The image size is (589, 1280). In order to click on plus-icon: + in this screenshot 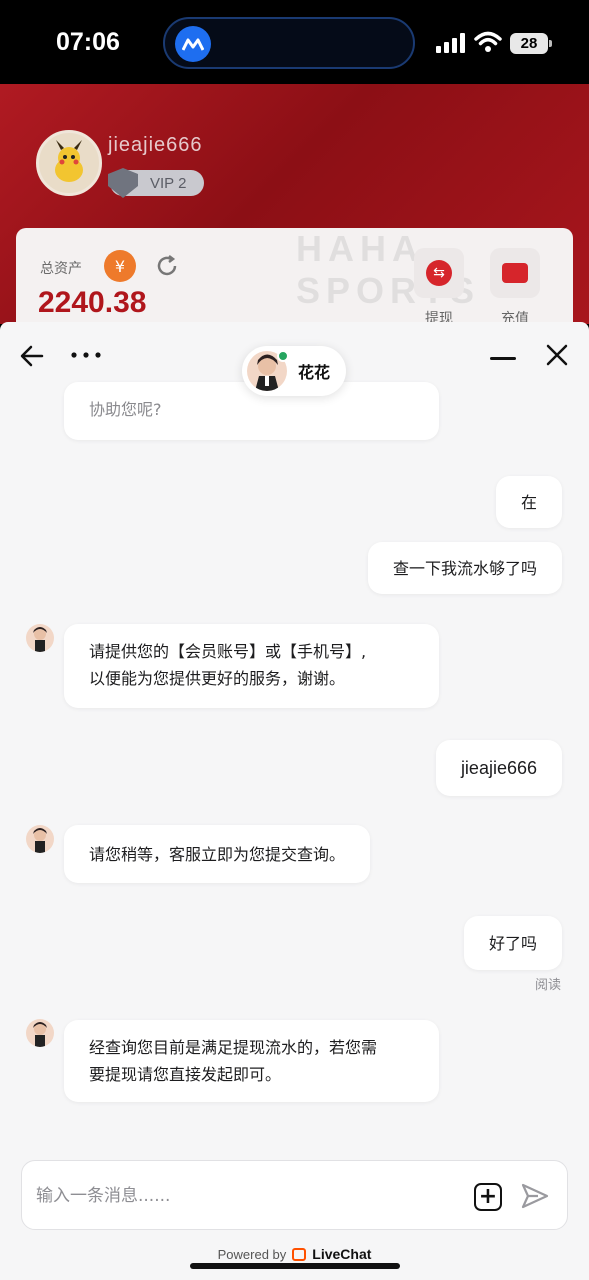, I will do `click(488, 1196)`.